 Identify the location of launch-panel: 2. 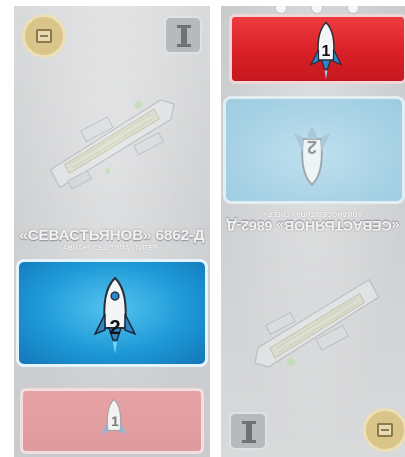
(112, 313).